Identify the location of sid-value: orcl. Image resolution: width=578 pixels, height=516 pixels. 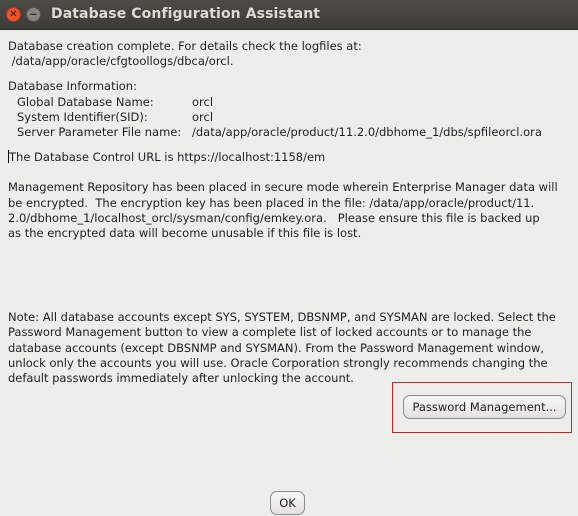
(203, 116).